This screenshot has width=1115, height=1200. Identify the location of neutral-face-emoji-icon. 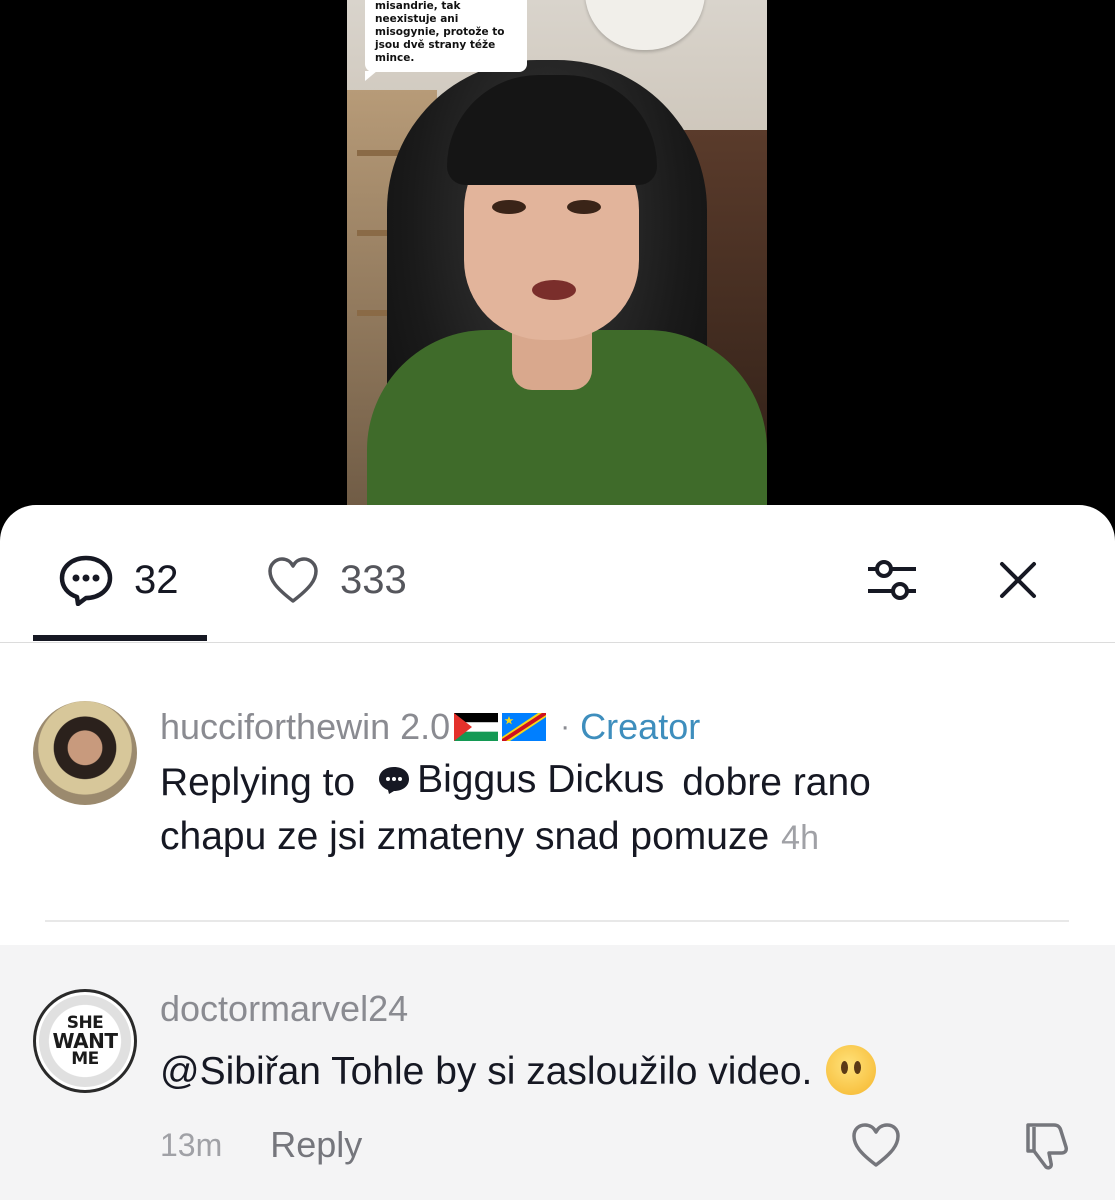
(851, 1069).